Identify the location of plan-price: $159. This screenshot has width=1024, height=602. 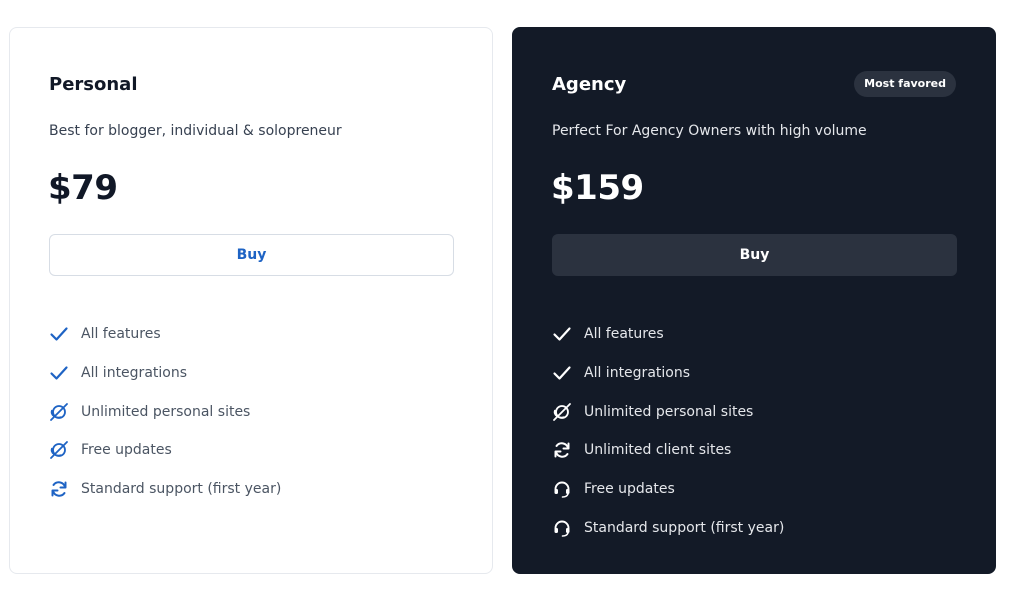
(597, 188).